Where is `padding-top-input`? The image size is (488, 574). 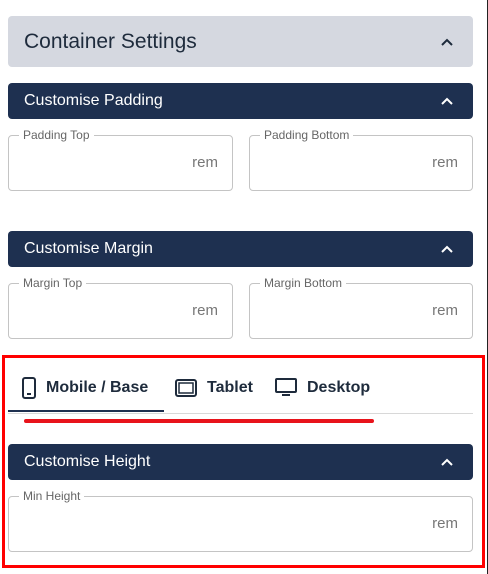
padding-top-input is located at coordinates (101, 163).